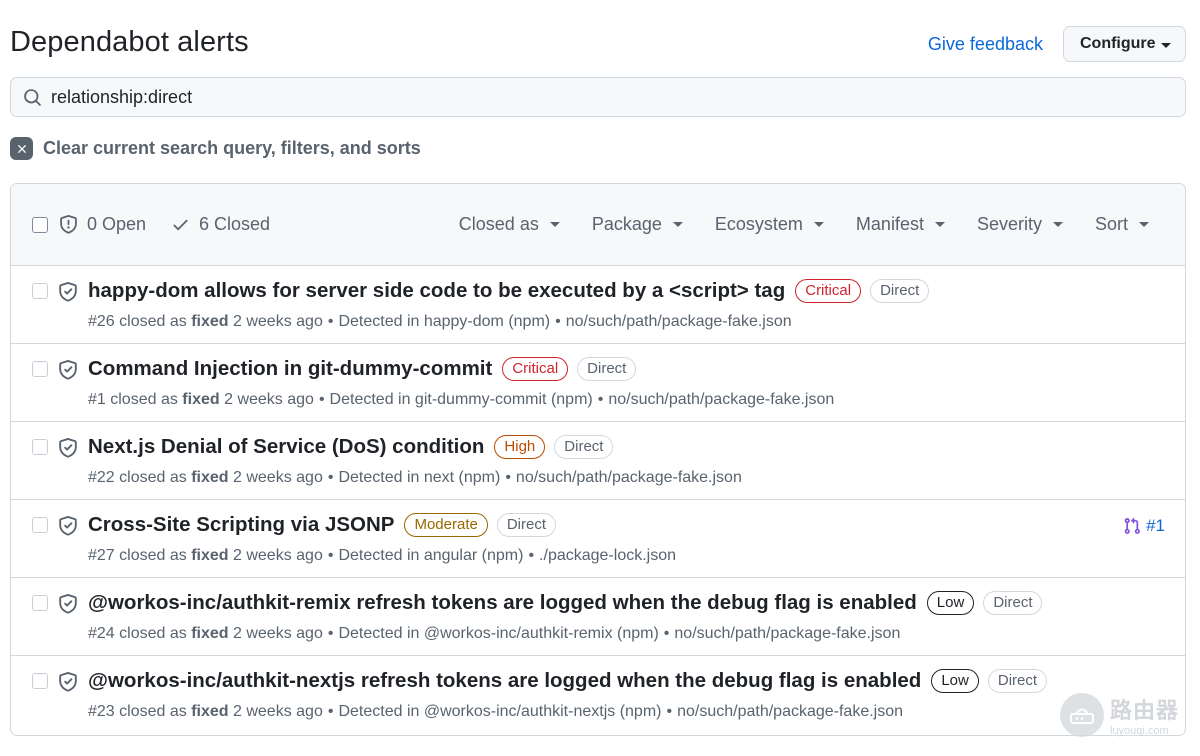  What do you see at coordinates (40, 225) in the screenshot?
I see `select-all-checkbox` at bounding box center [40, 225].